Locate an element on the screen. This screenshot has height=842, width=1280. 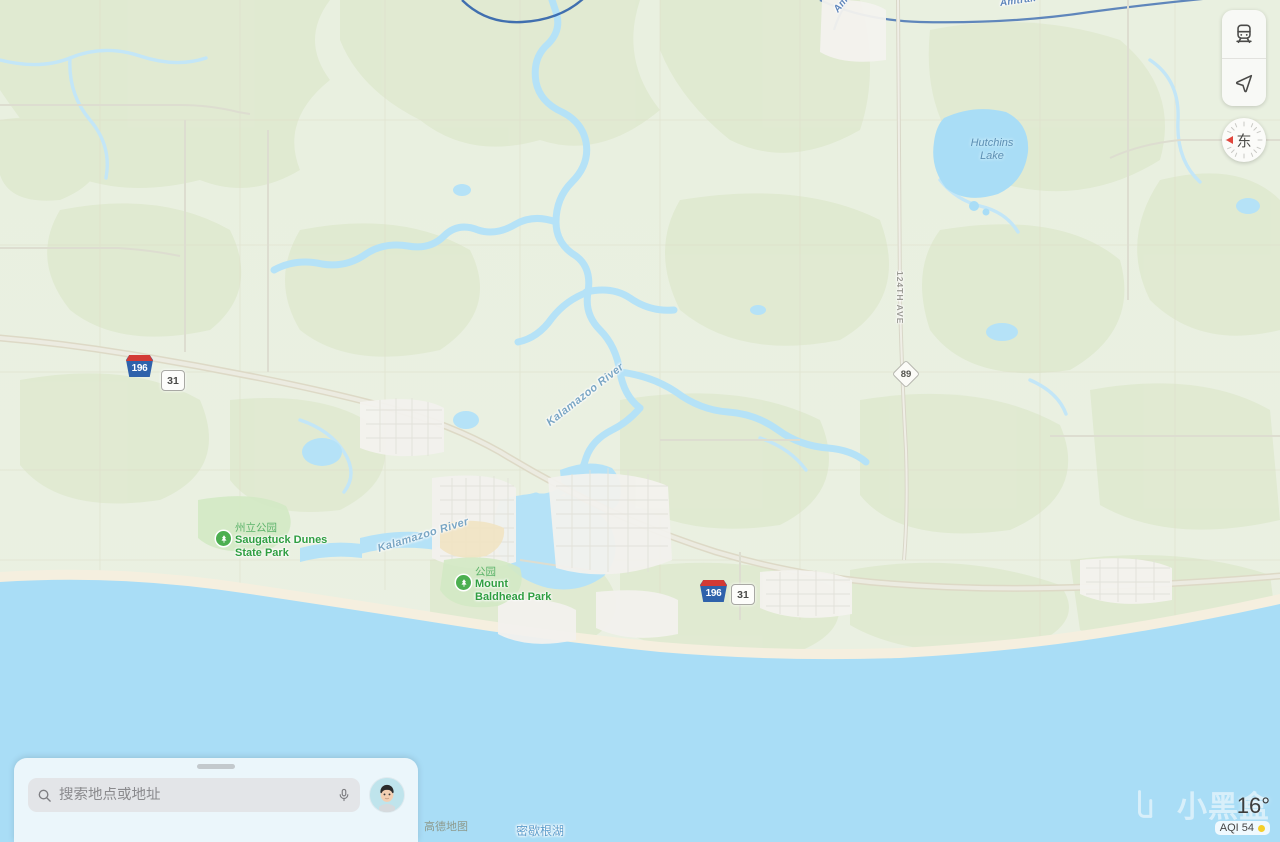
poi-mount-baldhead-park: 公园 Mount Baldhead Park is located at coordinates (503, 584).